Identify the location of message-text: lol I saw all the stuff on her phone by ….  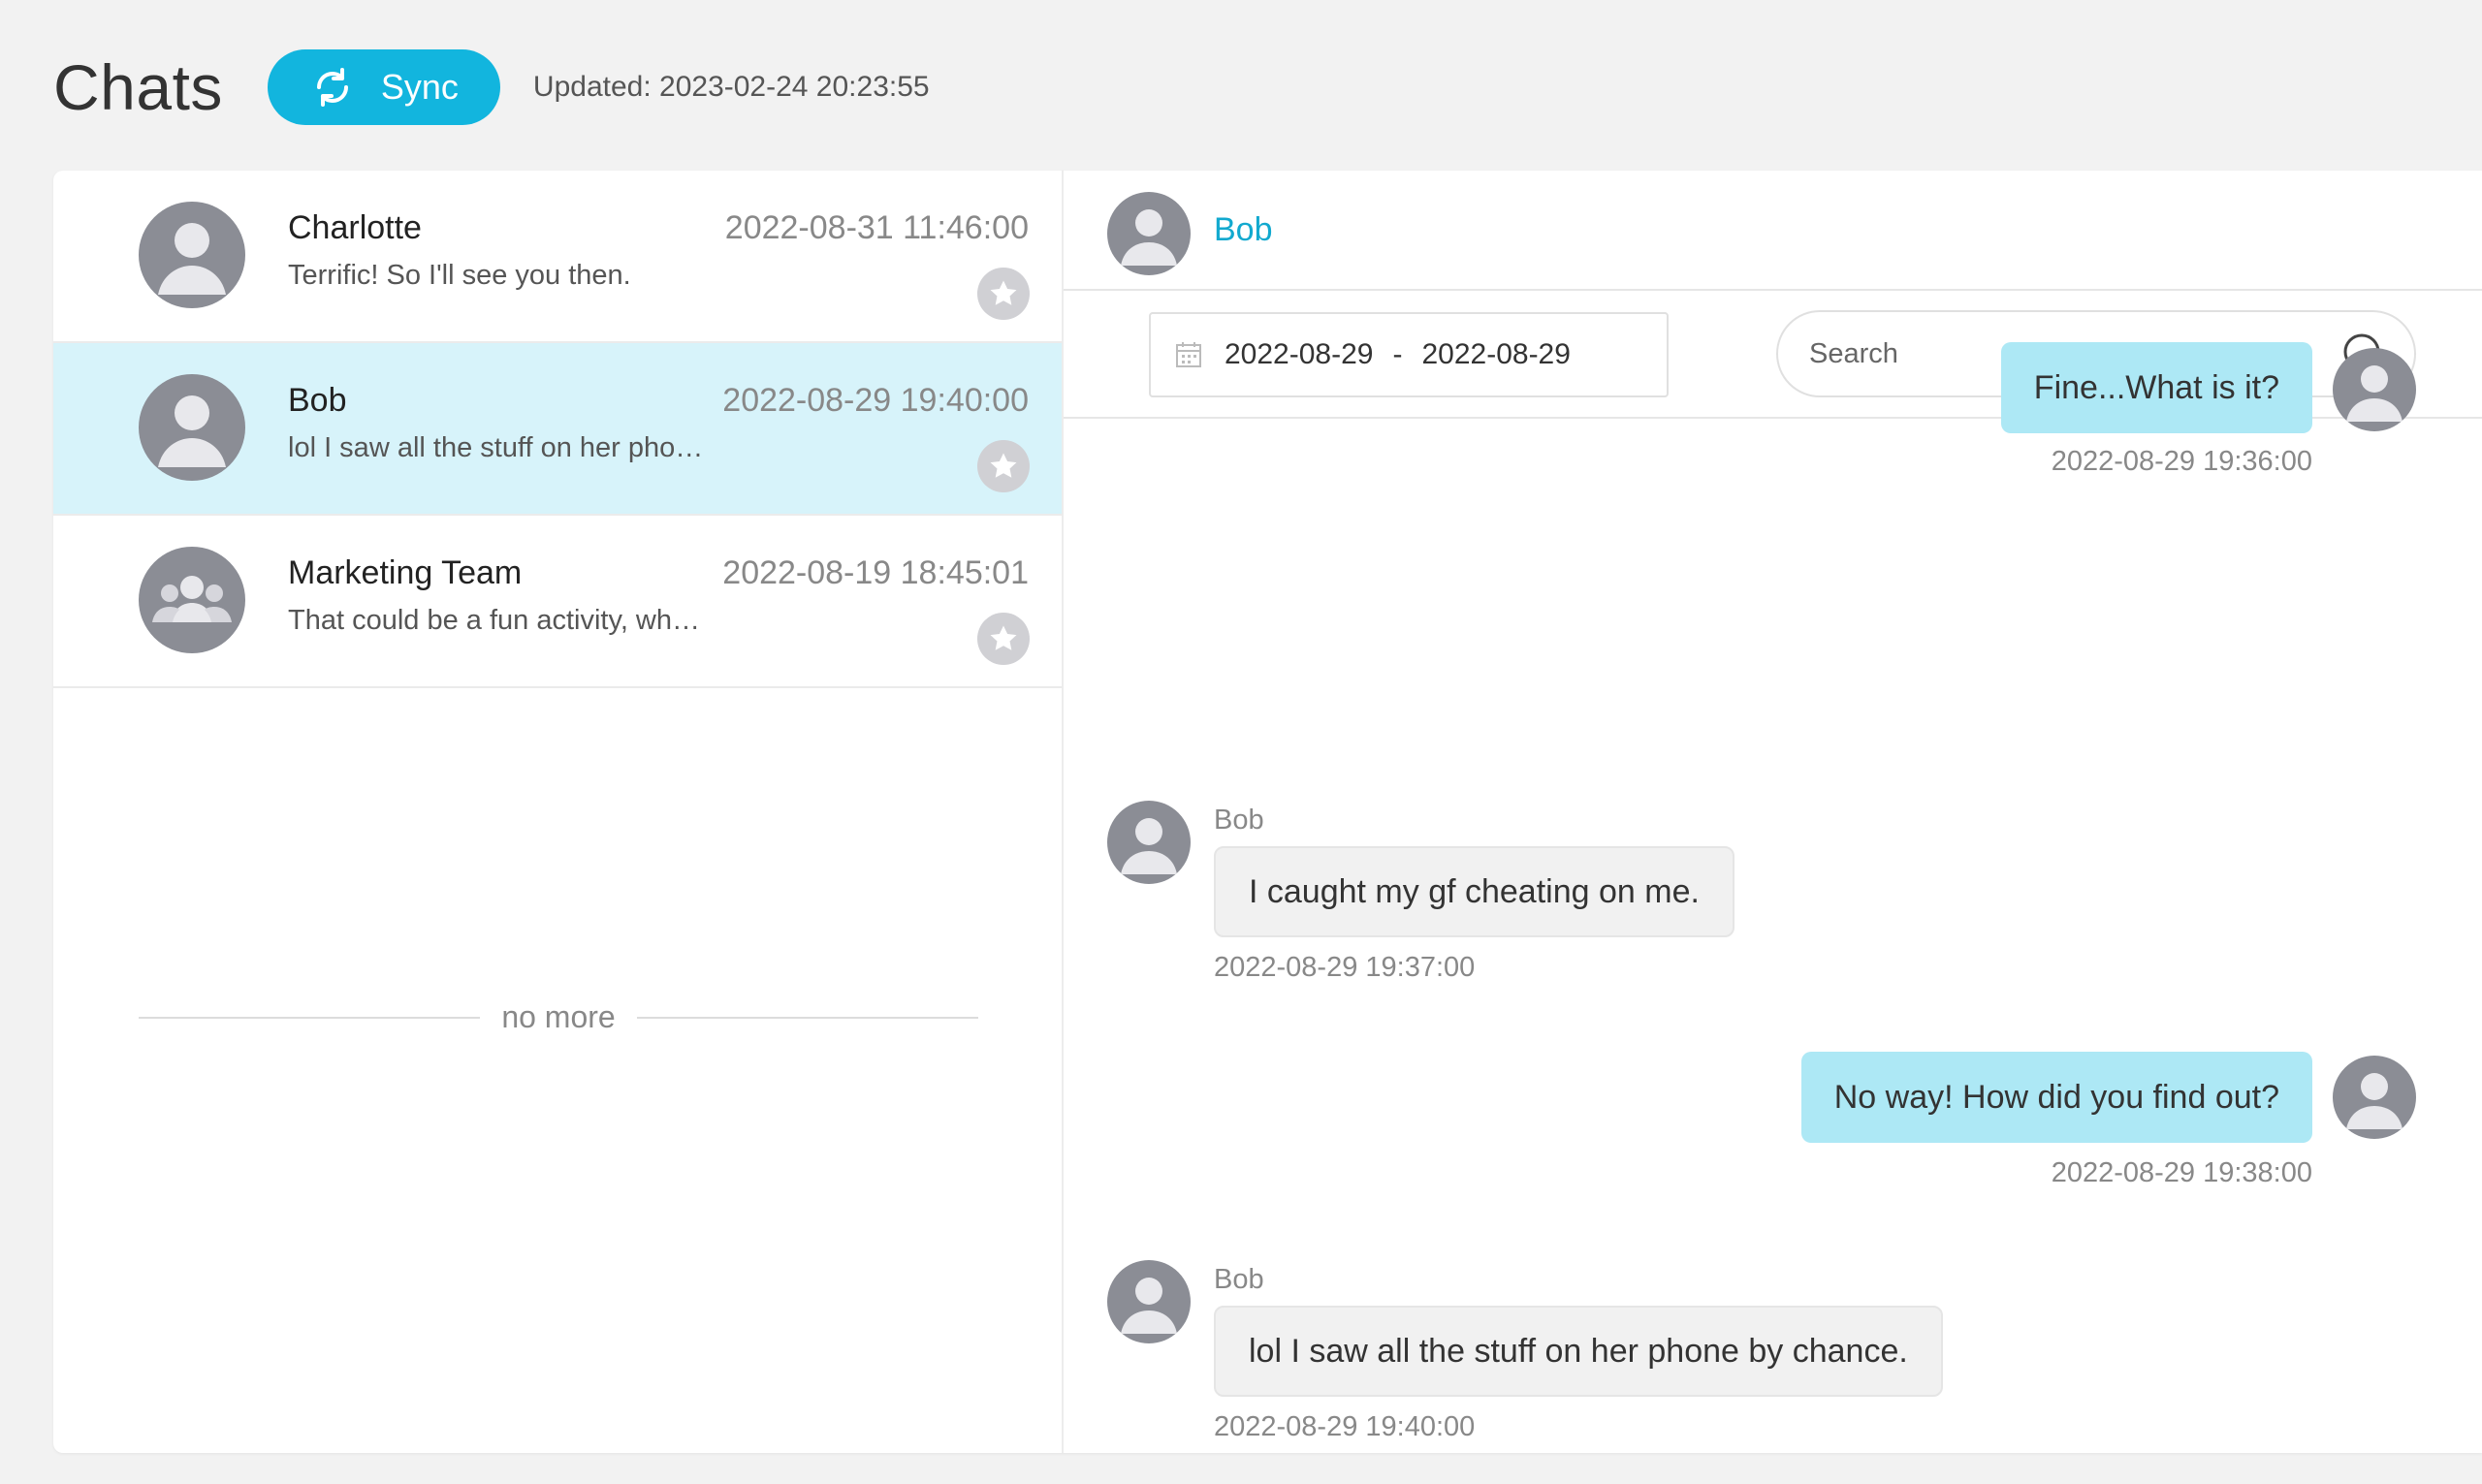
(1578, 1351).